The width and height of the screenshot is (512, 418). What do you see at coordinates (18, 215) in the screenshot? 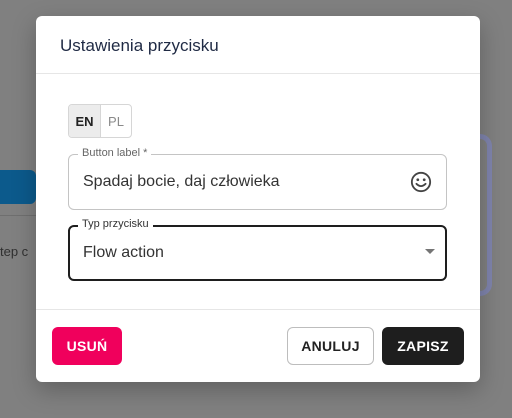
I see `background-divider` at bounding box center [18, 215].